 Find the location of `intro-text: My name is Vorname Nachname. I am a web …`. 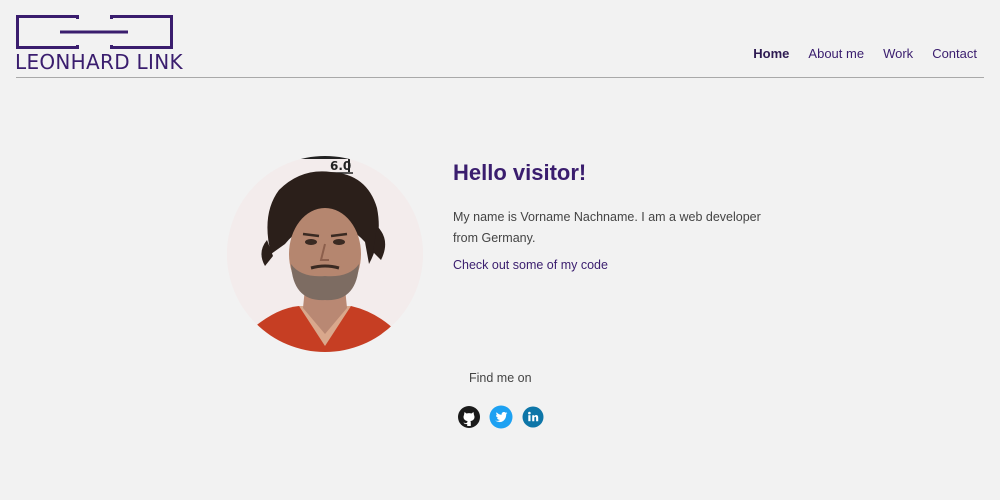

intro-text: My name is Vorname Nachname. I am a web … is located at coordinates (607, 227).